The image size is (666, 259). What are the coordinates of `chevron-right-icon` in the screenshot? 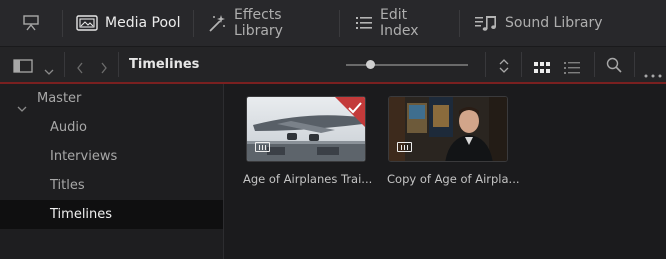 It's located at (104, 66).